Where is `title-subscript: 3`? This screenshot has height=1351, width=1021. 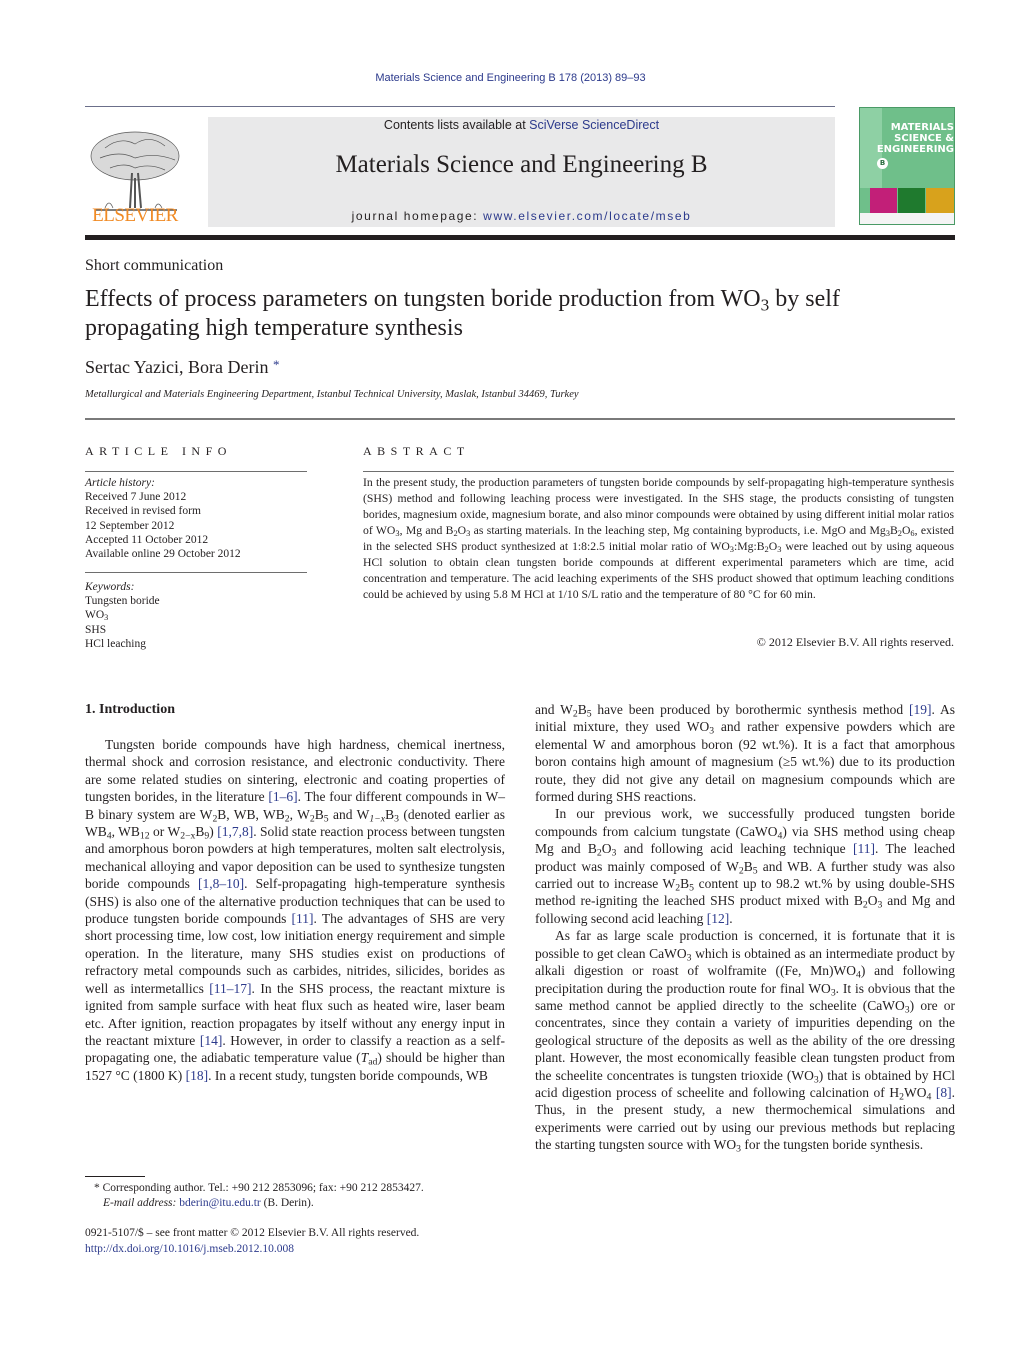 title-subscript: 3 is located at coordinates (765, 305).